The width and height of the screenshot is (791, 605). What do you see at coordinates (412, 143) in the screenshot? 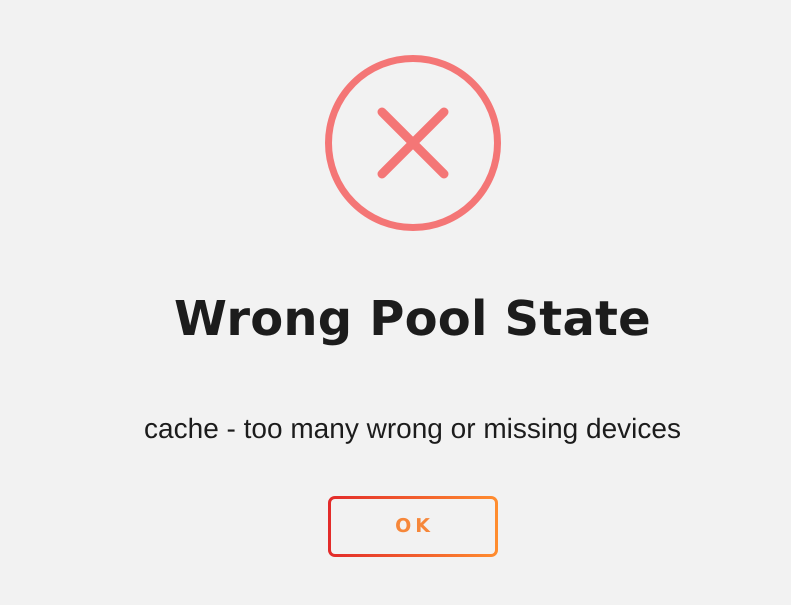
I see `error-circle-icon` at bounding box center [412, 143].